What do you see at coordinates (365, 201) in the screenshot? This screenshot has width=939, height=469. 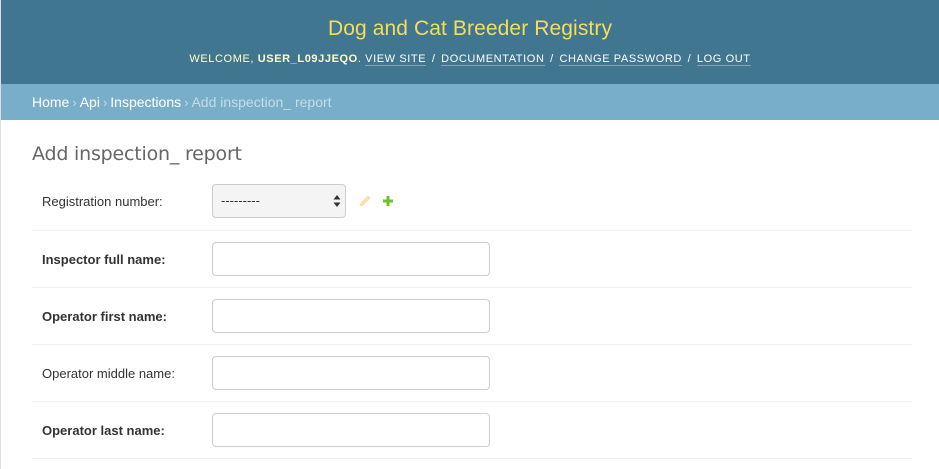 I see `pencil-icon` at bounding box center [365, 201].